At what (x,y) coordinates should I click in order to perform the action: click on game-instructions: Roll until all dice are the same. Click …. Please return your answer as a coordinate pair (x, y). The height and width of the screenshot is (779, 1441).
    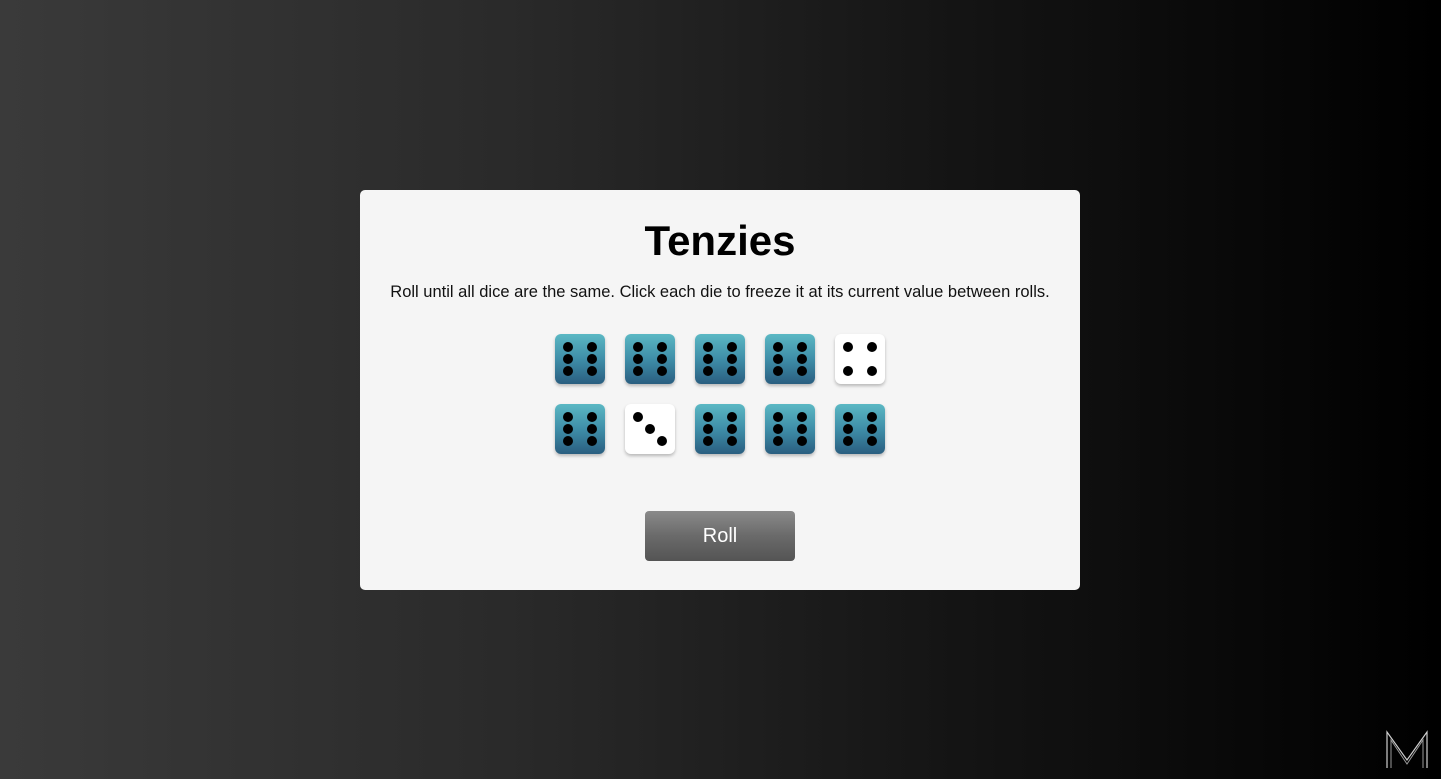
    Looking at the image, I should click on (720, 292).